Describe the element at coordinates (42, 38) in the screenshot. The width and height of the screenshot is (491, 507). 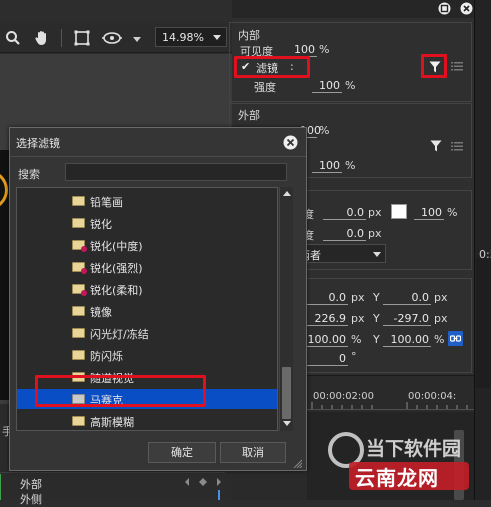
I see `hand-tool-icon` at that location.